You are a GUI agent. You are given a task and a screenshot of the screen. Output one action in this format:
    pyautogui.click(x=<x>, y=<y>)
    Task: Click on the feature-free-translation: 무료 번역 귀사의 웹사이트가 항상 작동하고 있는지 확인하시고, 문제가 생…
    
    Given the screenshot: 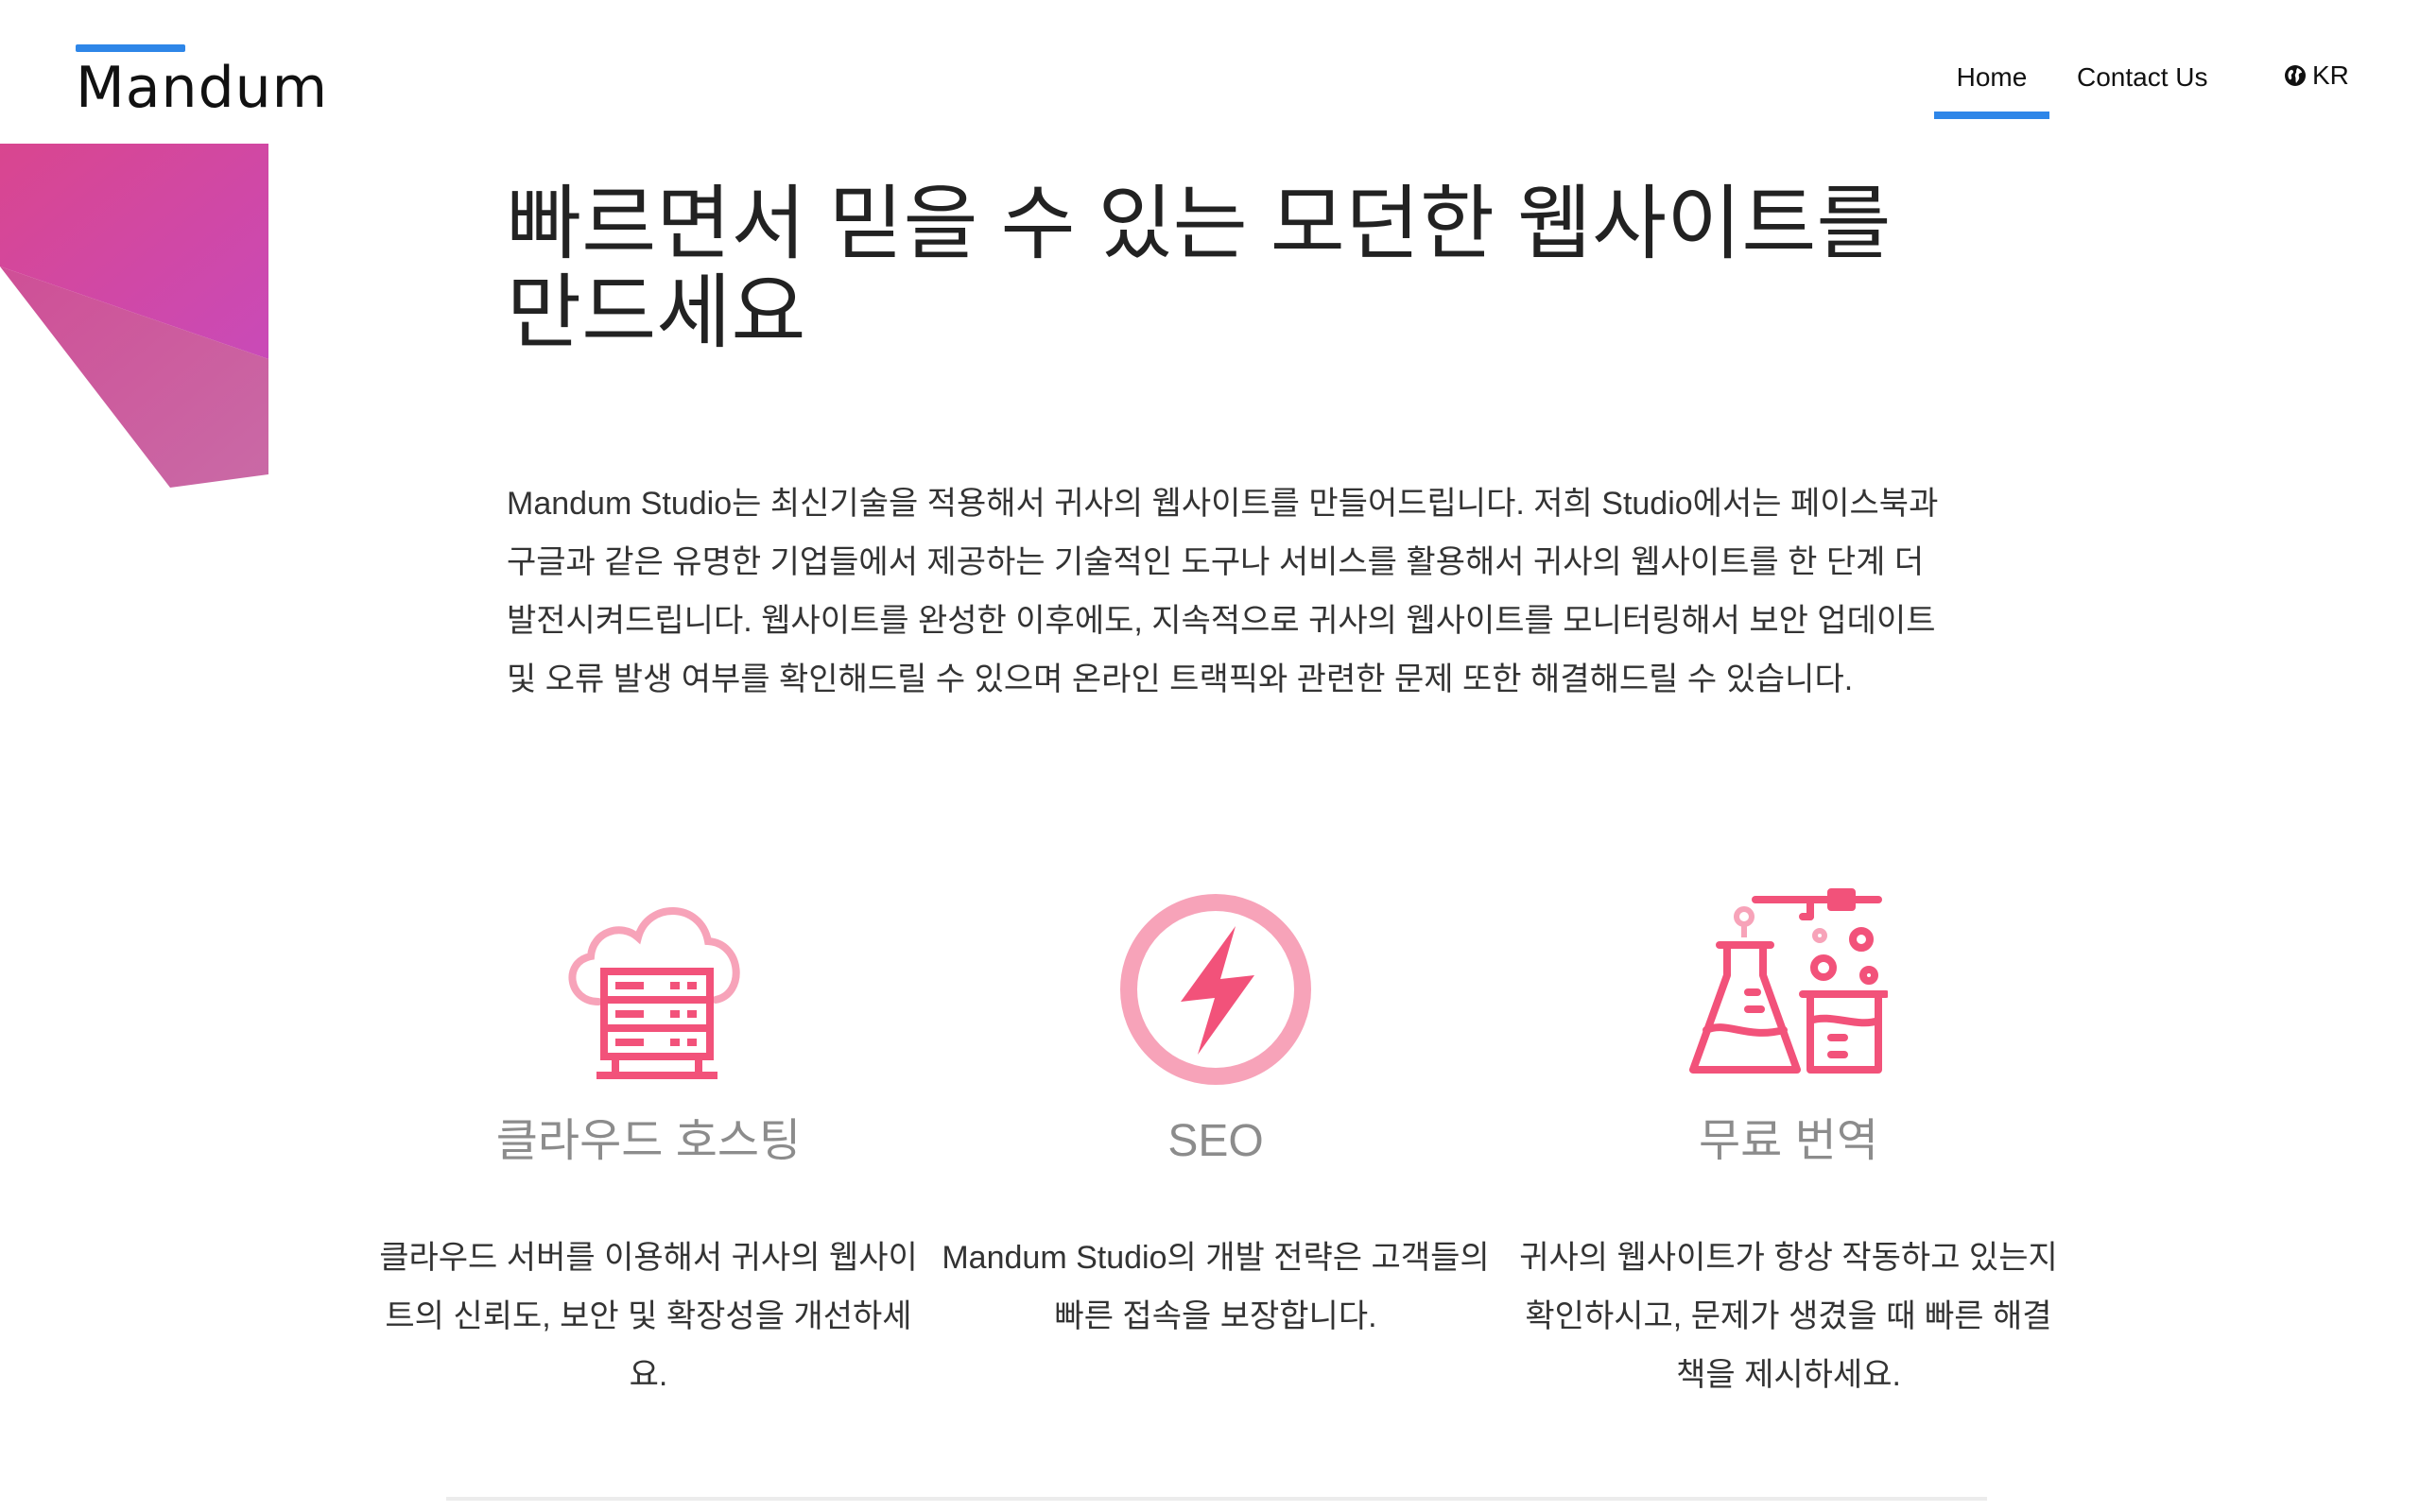 What is the action you would take?
    pyautogui.click(x=1788, y=1141)
    